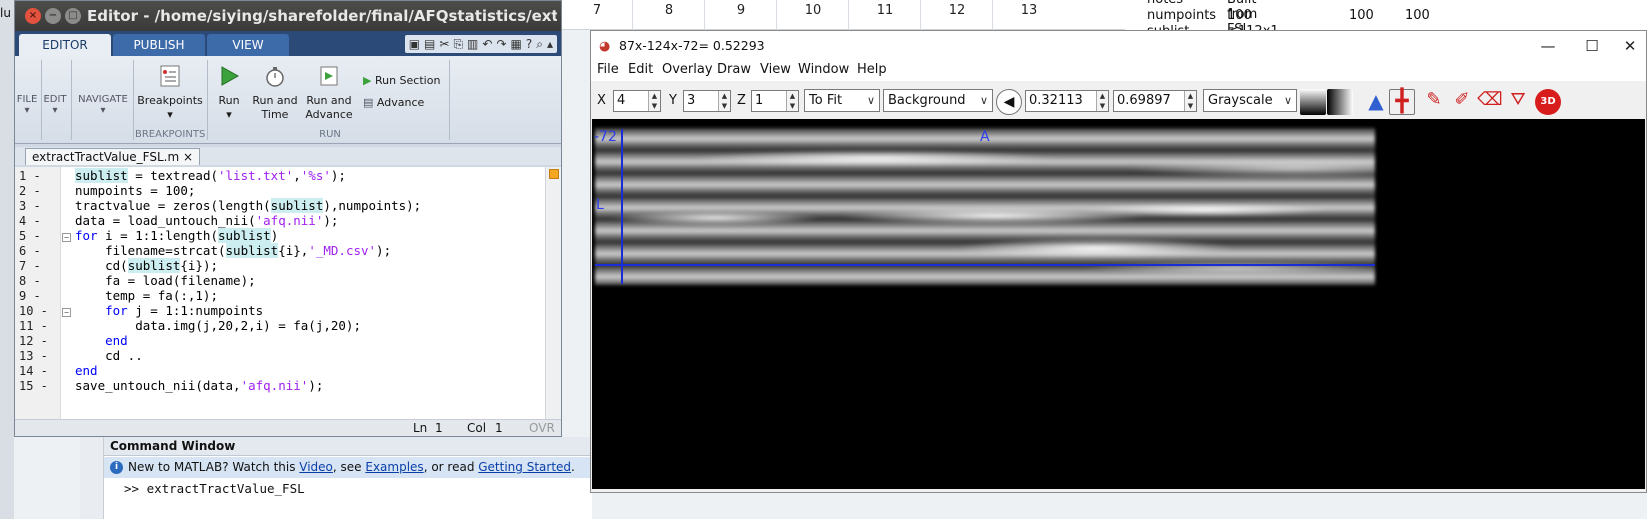 This screenshot has height=519, width=1647. I want to click on menu-draw: Draw, so click(734, 69).